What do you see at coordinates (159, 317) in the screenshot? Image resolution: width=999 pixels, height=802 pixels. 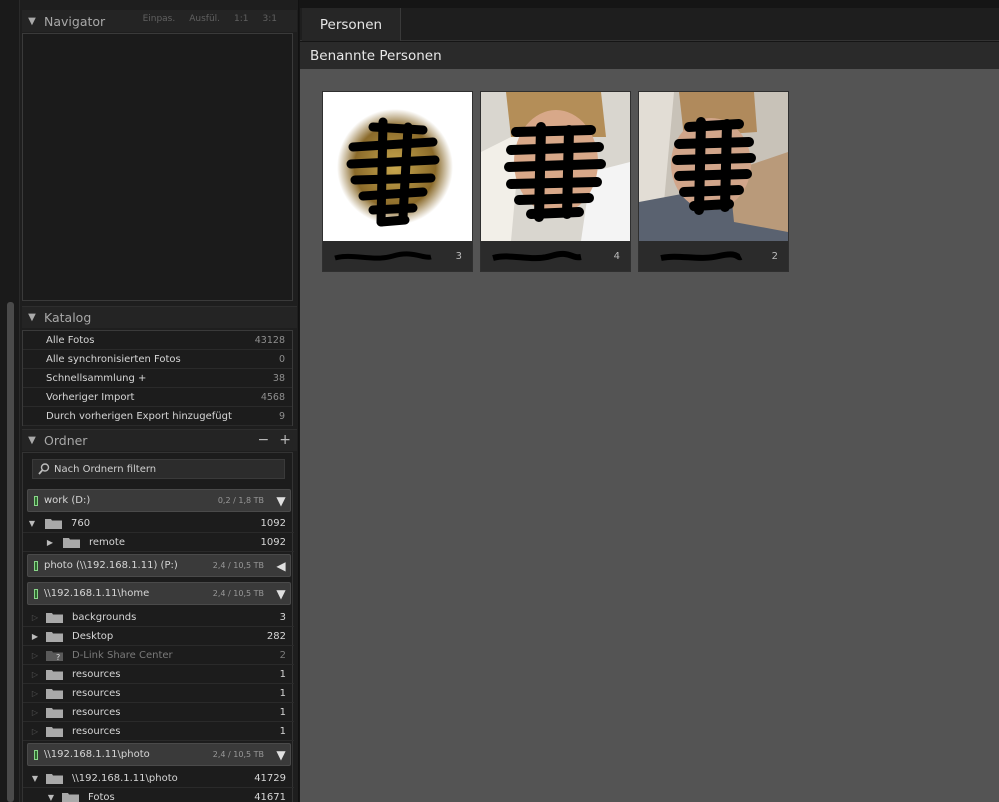 I see `katalog-panel-header: ▼ Katalog` at bounding box center [159, 317].